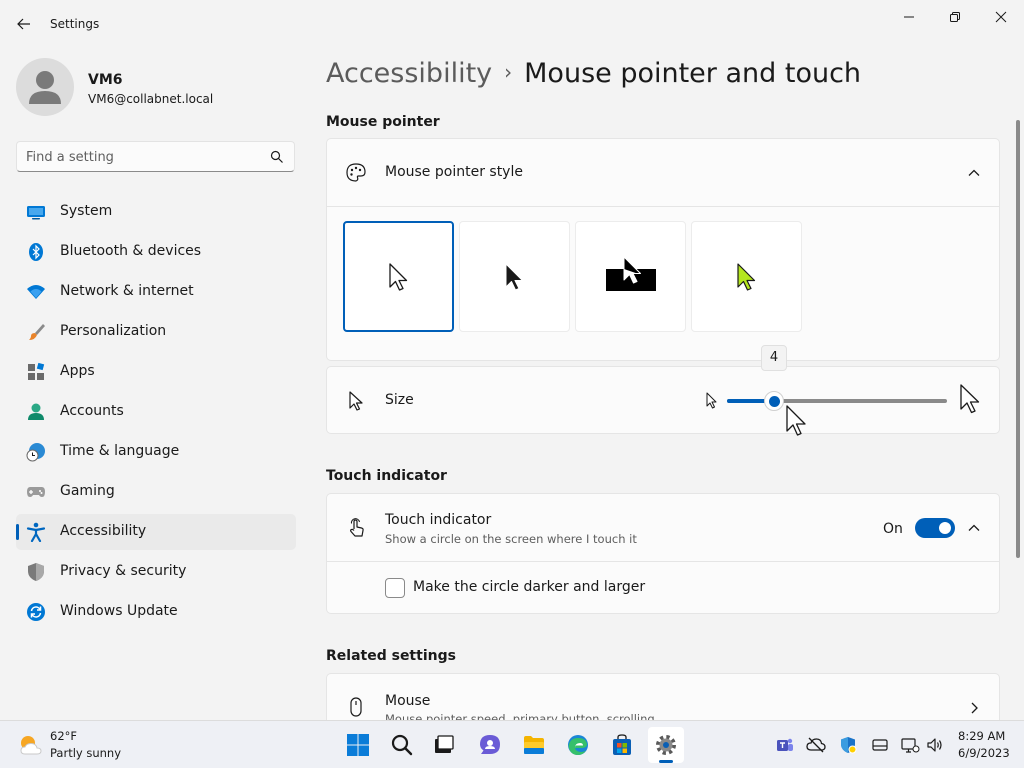  What do you see at coordinates (156, 412) in the screenshot?
I see `sidebar-item-accounts: Accounts` at bounding box center [156, 412].